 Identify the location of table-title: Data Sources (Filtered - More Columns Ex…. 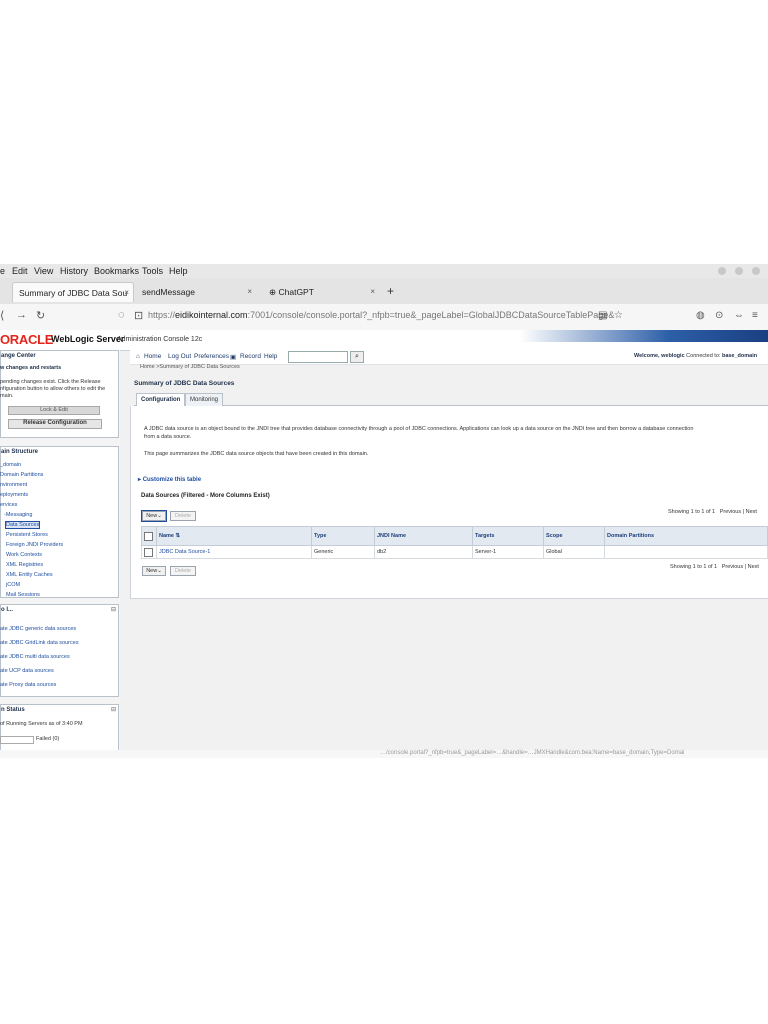
(205, 496).